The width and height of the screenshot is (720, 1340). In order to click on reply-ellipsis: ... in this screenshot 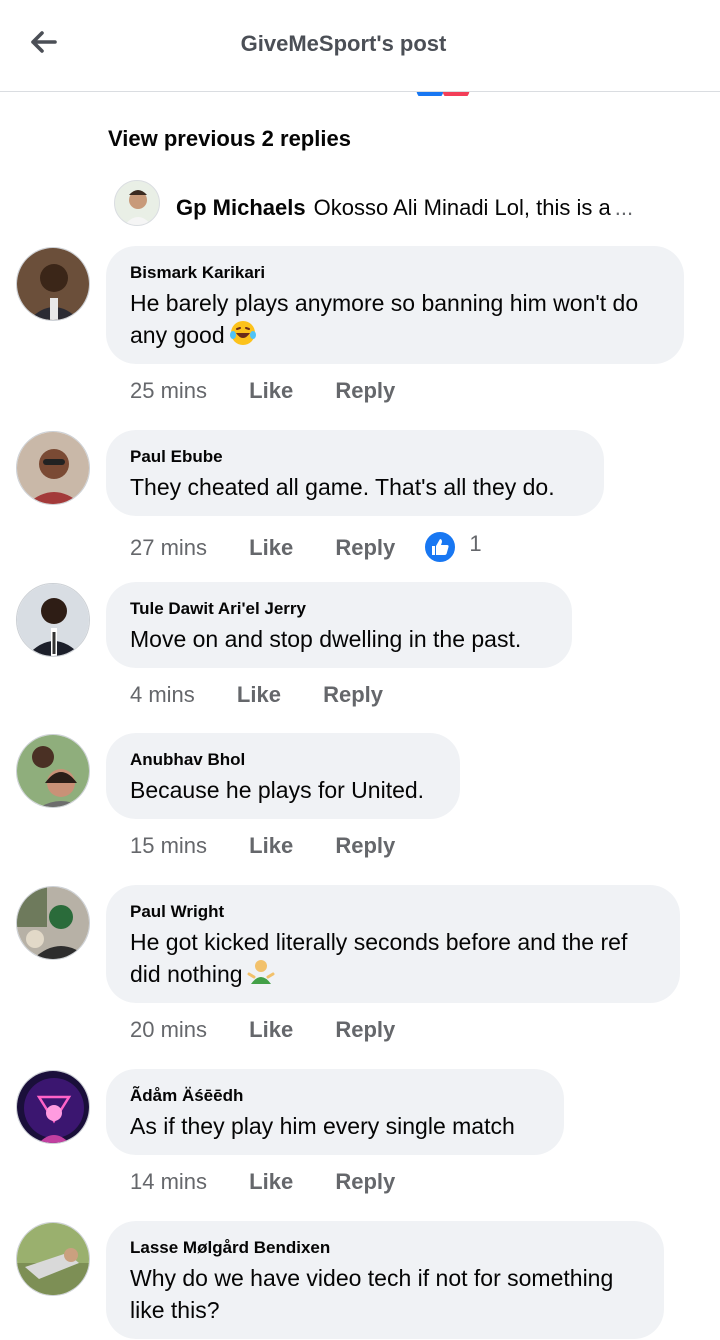, I will do `click(624, 207)`.